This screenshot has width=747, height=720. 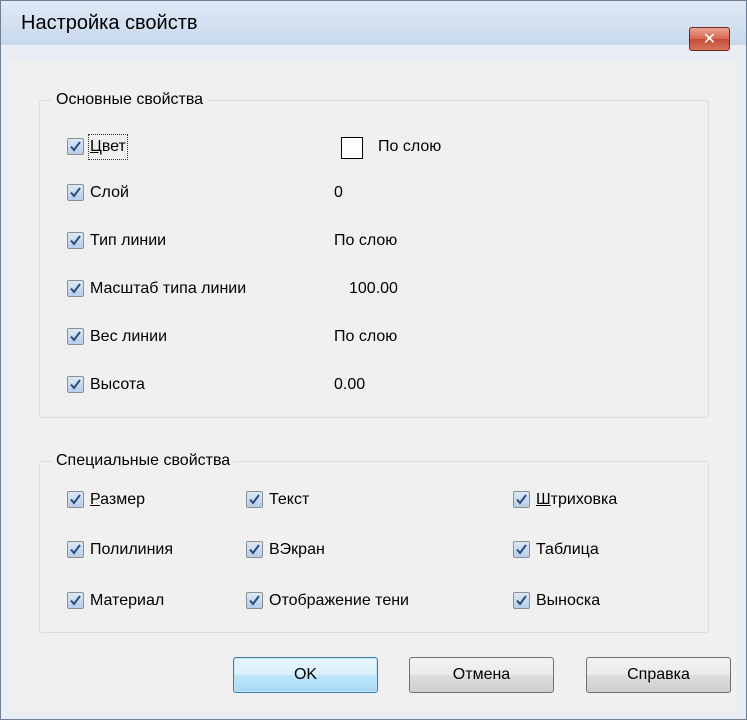 What do you see at coordinates (143, 461) in the screenshot?
I see `special-properties-title: Специальные свойства` at bounding box center [143, 461].